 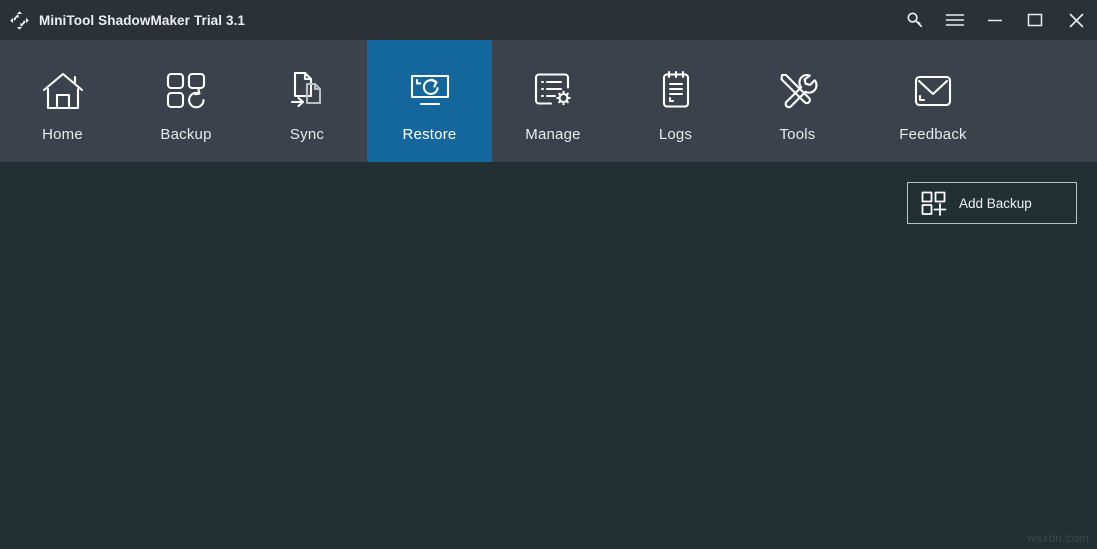 What do you see at coordinates (797, 134) in the screenshot?
I see `nav-label: Tools` at bounding box center [797, 134].